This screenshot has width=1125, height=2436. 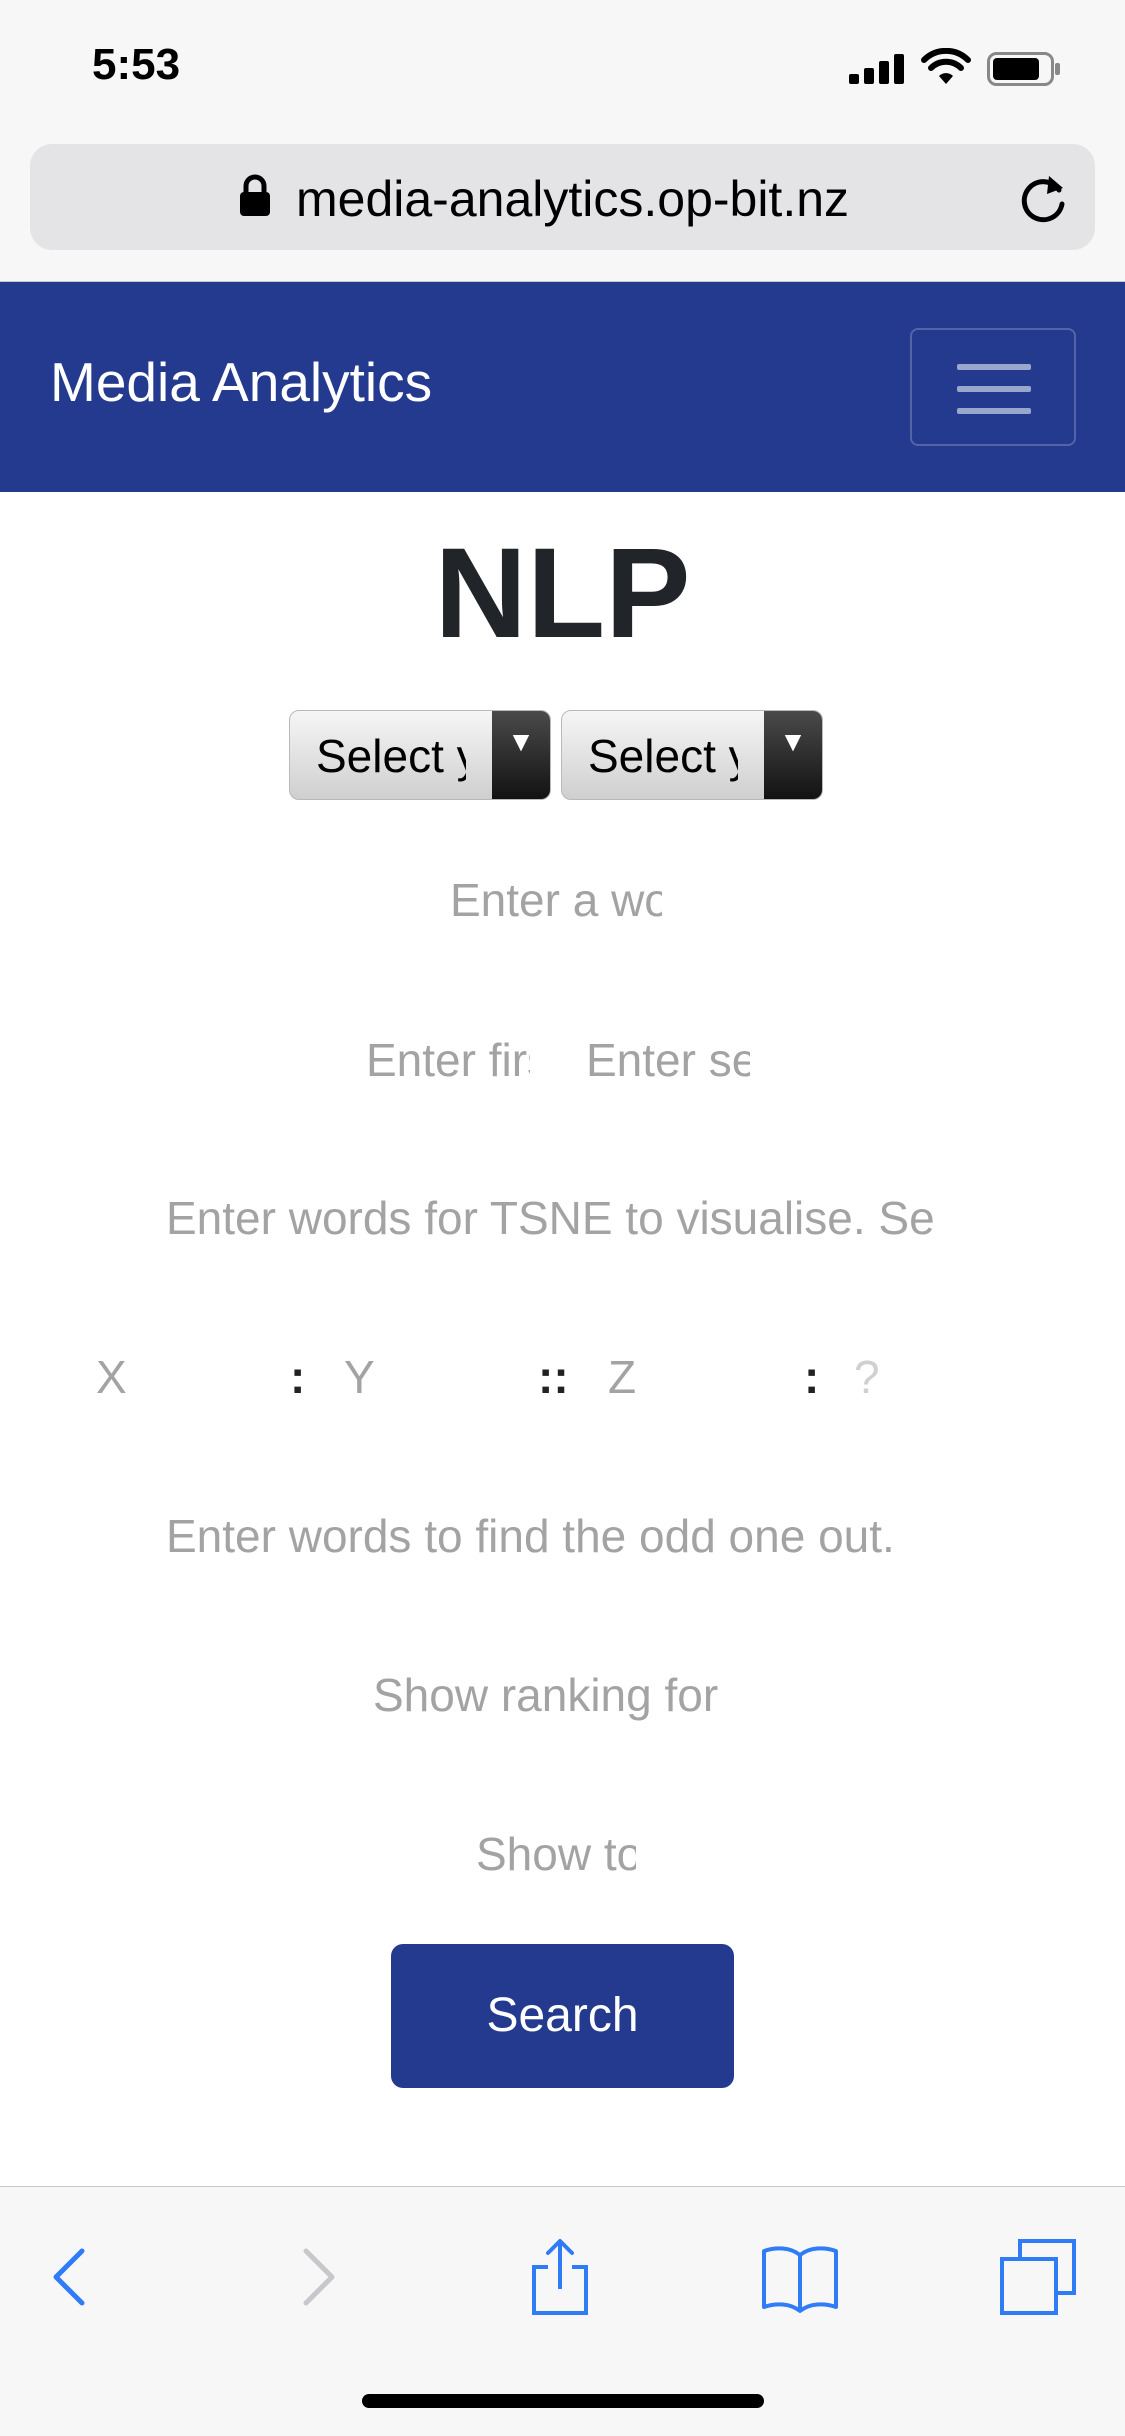 I want to click on tsne-input: Enter words for TSNE to visualise. Se, so click(x=556, y=1218).